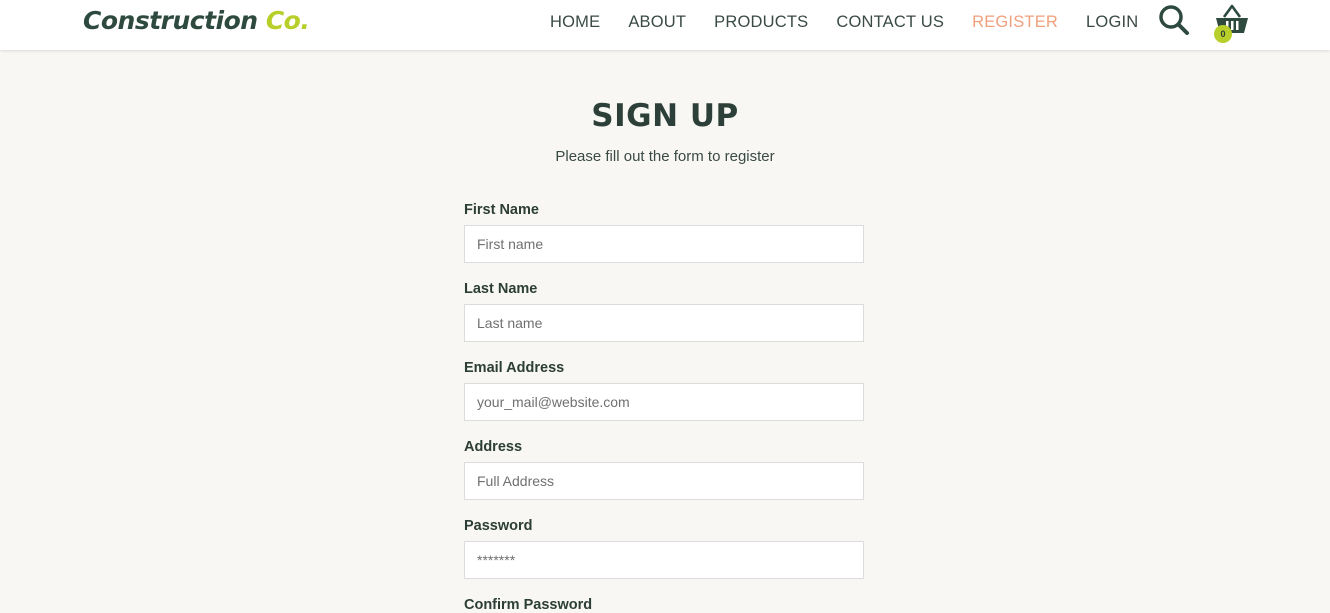  What do you see at coordinates (501, 289) in the screenshot?
I see `last-name-label: Last Name` at bounding box center [501, 289].